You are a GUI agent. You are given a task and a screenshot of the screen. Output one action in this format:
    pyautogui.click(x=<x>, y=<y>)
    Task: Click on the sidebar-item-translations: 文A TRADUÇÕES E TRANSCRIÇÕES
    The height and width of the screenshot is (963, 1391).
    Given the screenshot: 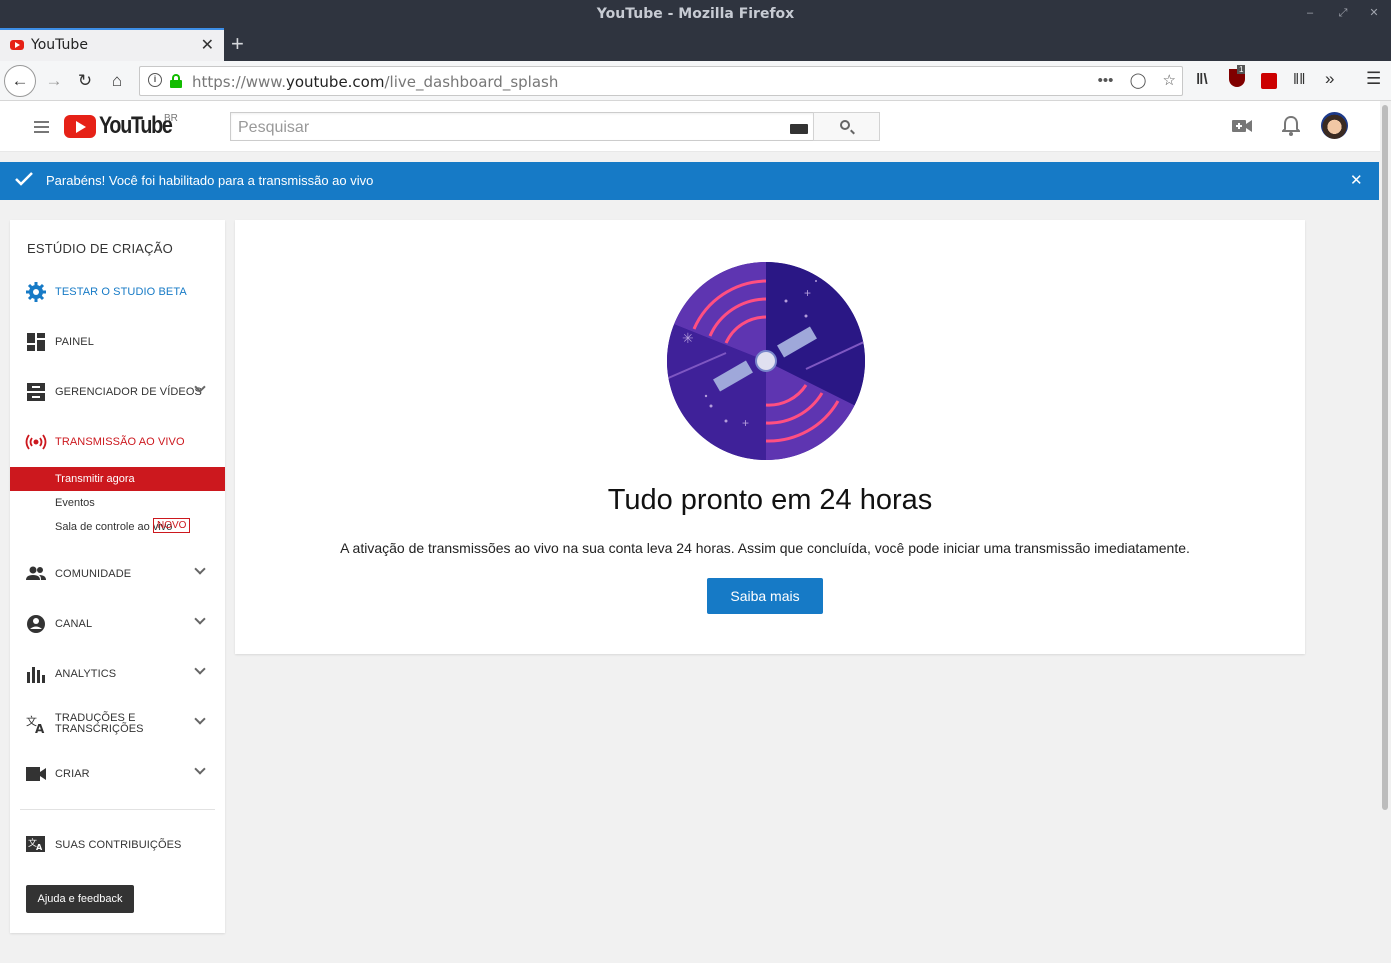 What is the action you would take?
    pyautogui.click(x=117, y=724)
    